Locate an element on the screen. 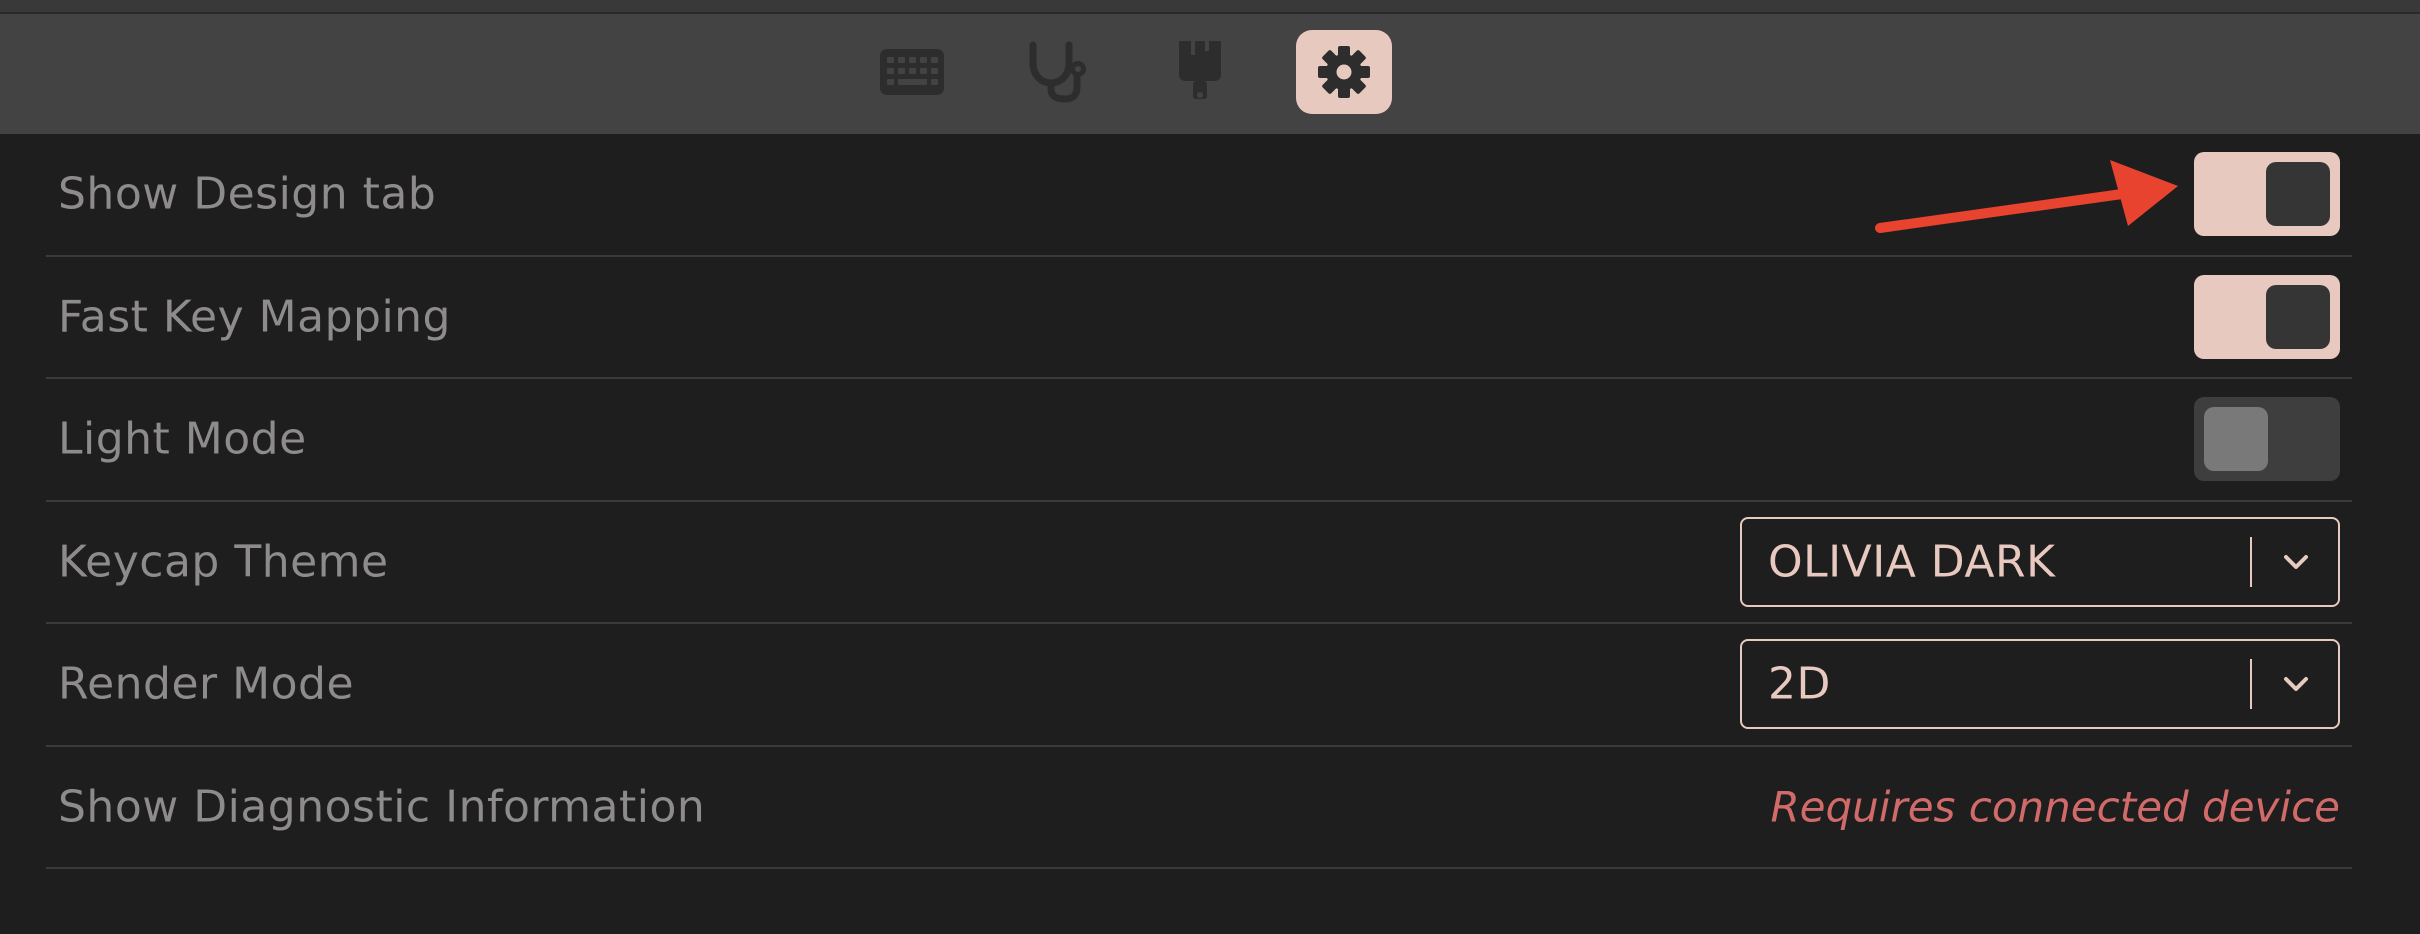  keycap-theme-select: OLIVIA DARK is located at coordinates (2040, 561).